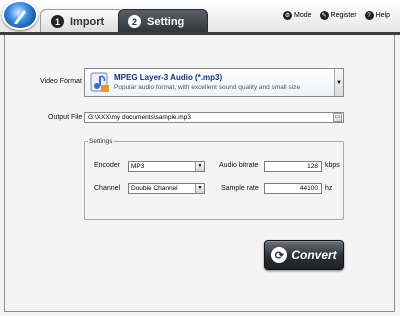 This screenshot has height=316, width=400. I want to click on browse-folder-button: ▭, so click(337, 117).